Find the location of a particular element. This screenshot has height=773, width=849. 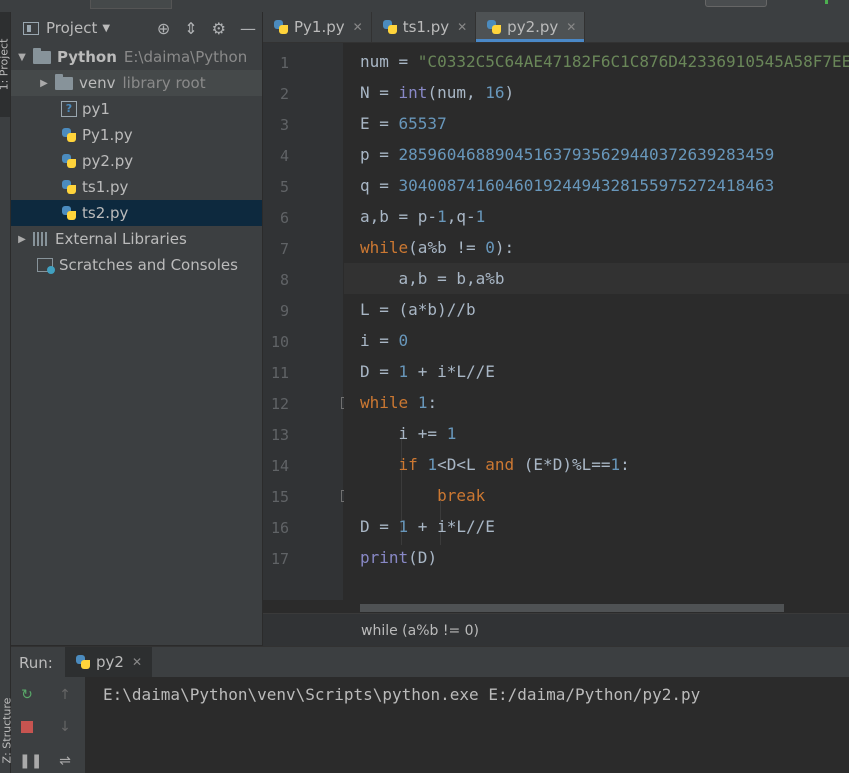

run-indicator-icon is located at coordinates (826, 2).